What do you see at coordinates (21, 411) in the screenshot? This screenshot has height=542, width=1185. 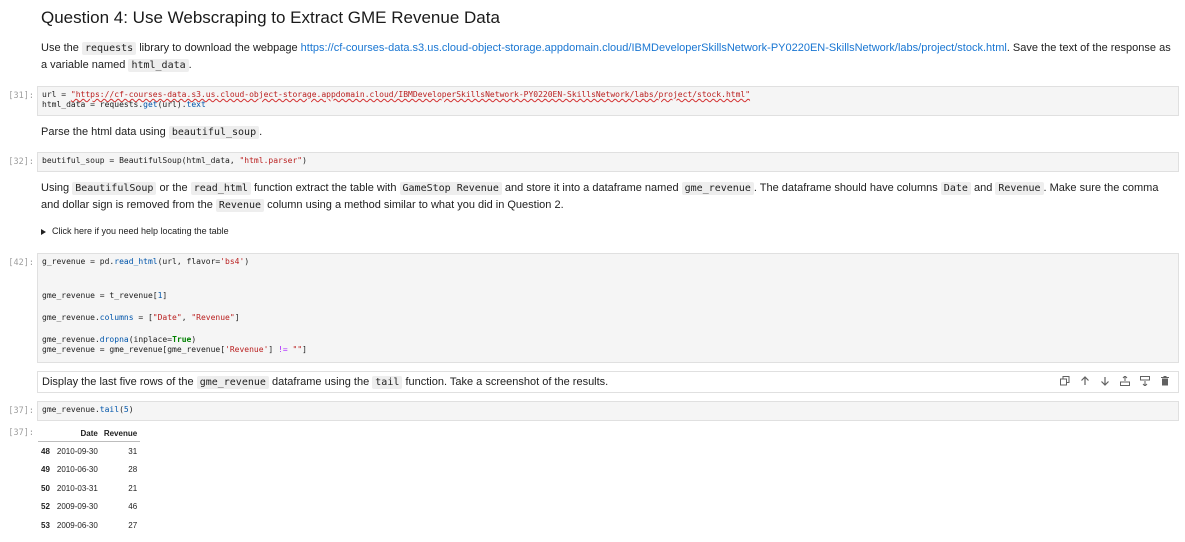 I see `cell-prompt: [37]:` at bounding box center [21, 411].